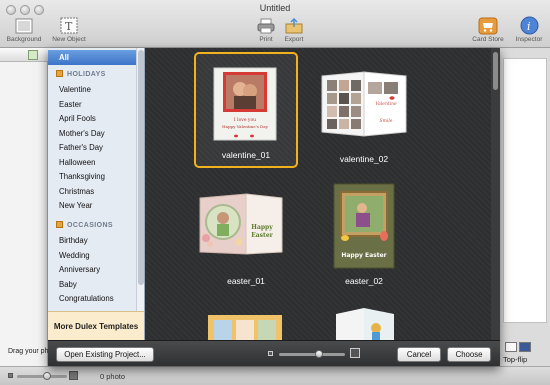 Image resolution: width=550 pixels, height=385 pixels. I want to click on card-text: Happy, so click(262, 227).